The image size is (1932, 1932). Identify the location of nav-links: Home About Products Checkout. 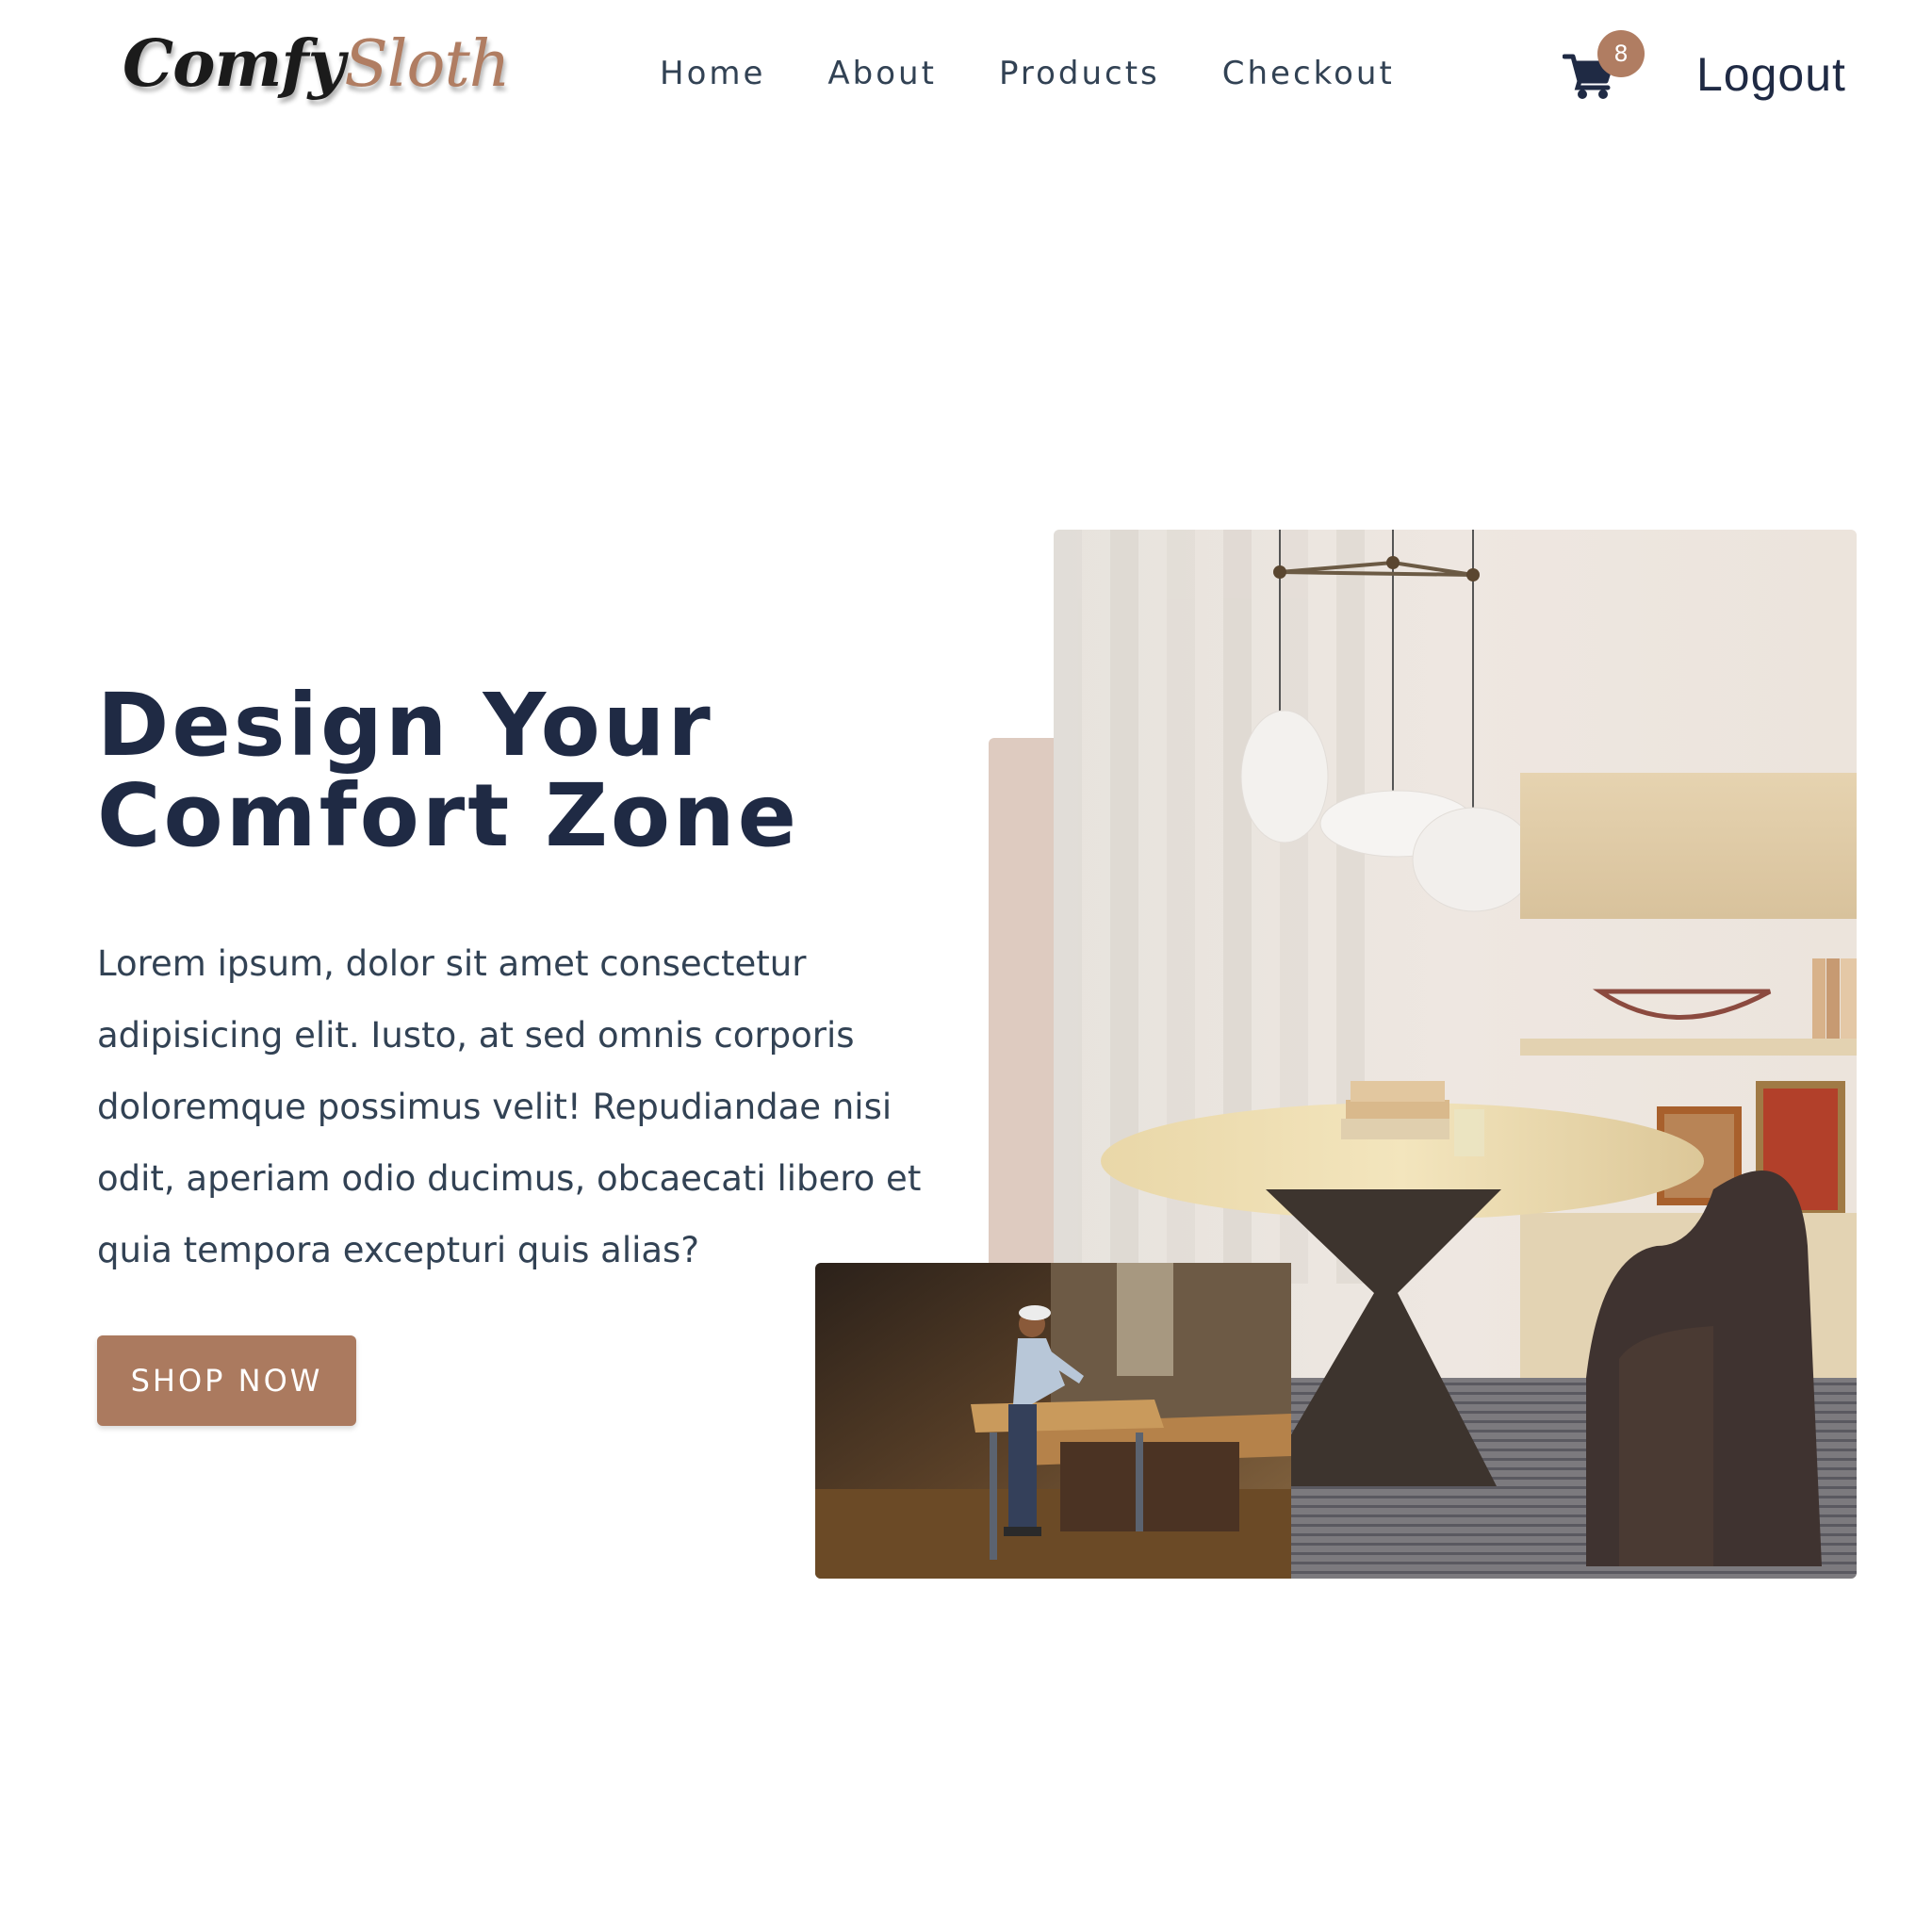
(1058, 73).